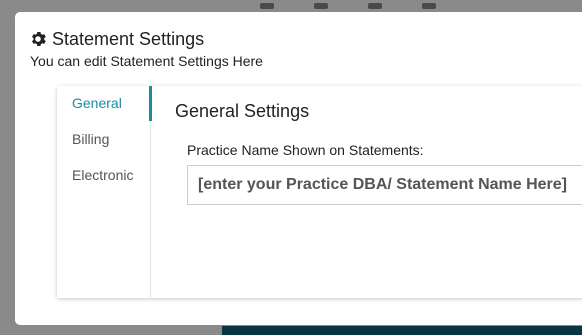 The width and height of the screenshot is (582, 335). Describe the element at coordinates (102, 175) in the screenshot. I see `tab-electronic: Electronic` at that location.